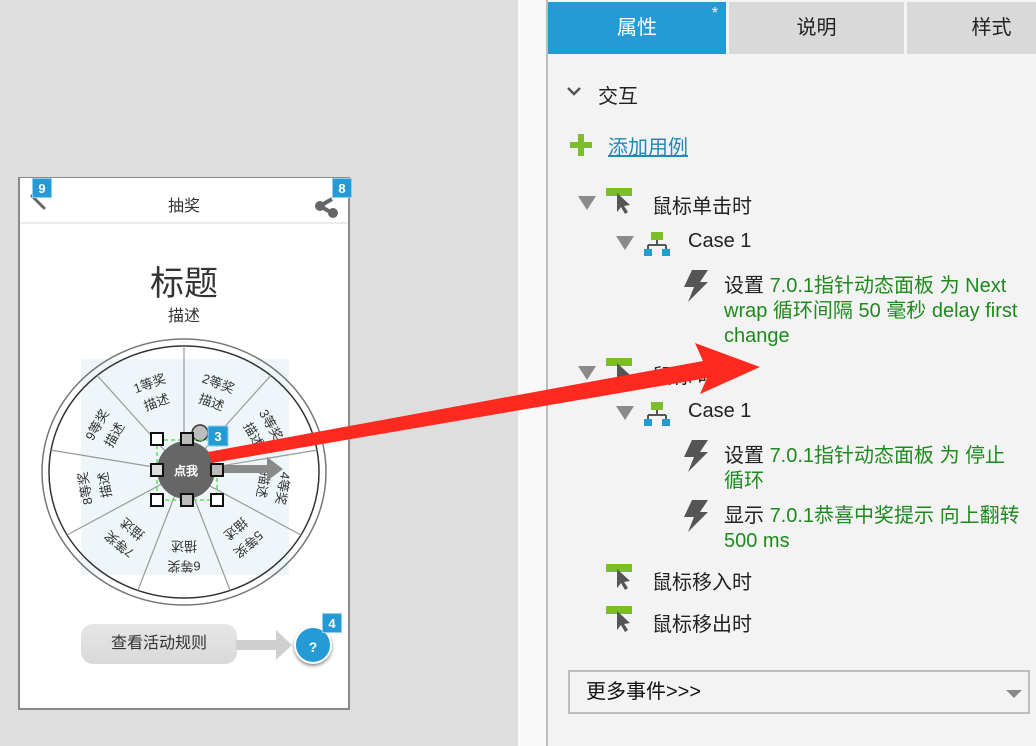 This screenshot has height=746, width=1036. What do you see at coordinates (159, 644) in the screenshot?
I see `view-rules-button: 查看活动规则` at bounding box center [159, 644].